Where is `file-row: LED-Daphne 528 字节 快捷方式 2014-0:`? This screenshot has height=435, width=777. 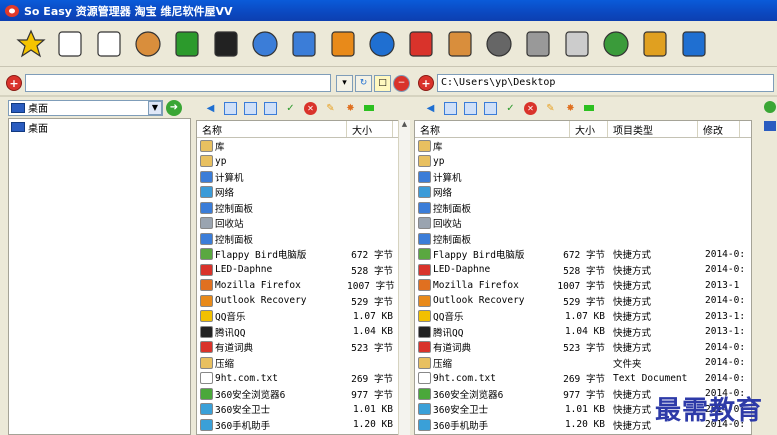 file-row: LED-Daphne 528 字节 快捷方式 2014-0: is located at coordinates (583, 270).